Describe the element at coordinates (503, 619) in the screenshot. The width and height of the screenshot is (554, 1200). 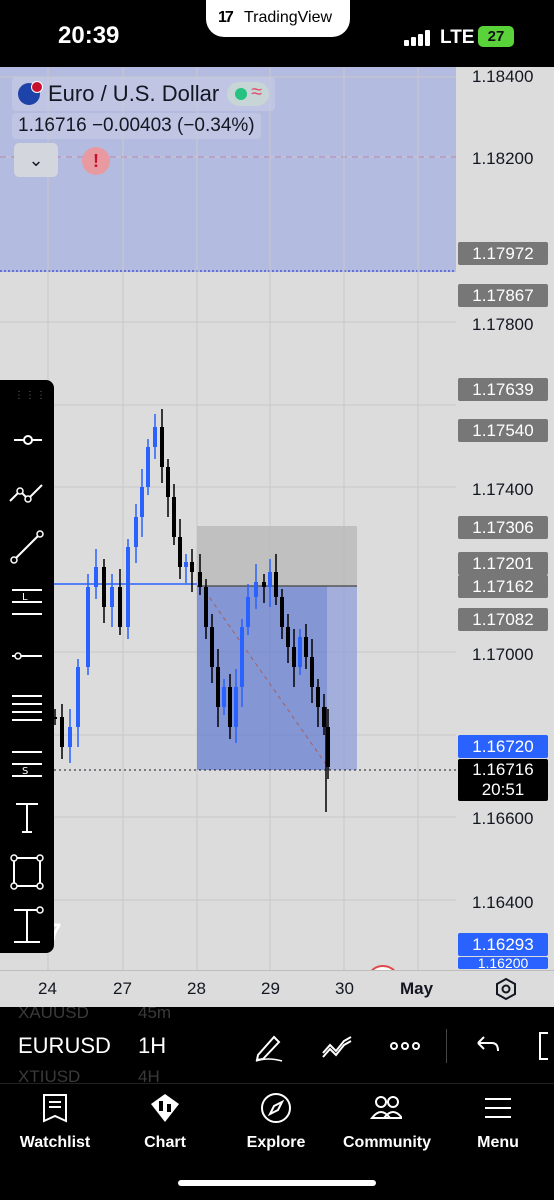
I see `price-pill: 1.17082` at that location.